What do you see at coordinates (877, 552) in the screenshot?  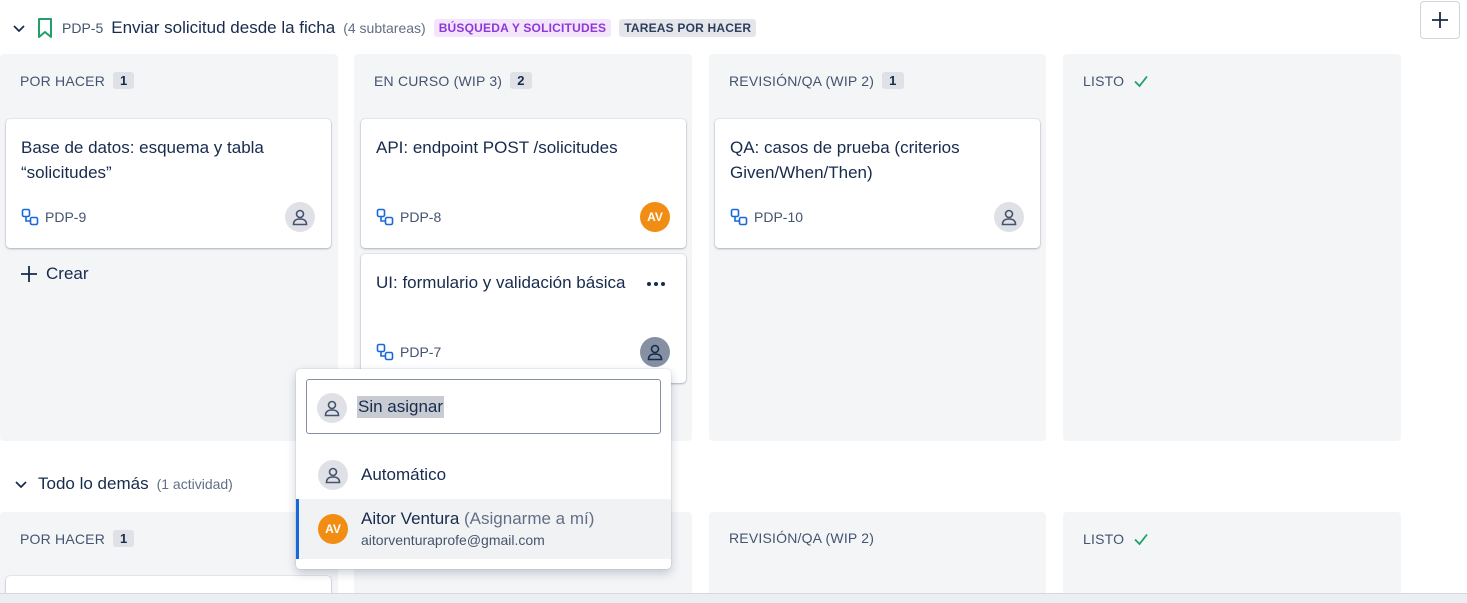 I see `column-revision-qa-2: REVISIÓN/QA (WIP 2)` at bounding box center [877, 552].